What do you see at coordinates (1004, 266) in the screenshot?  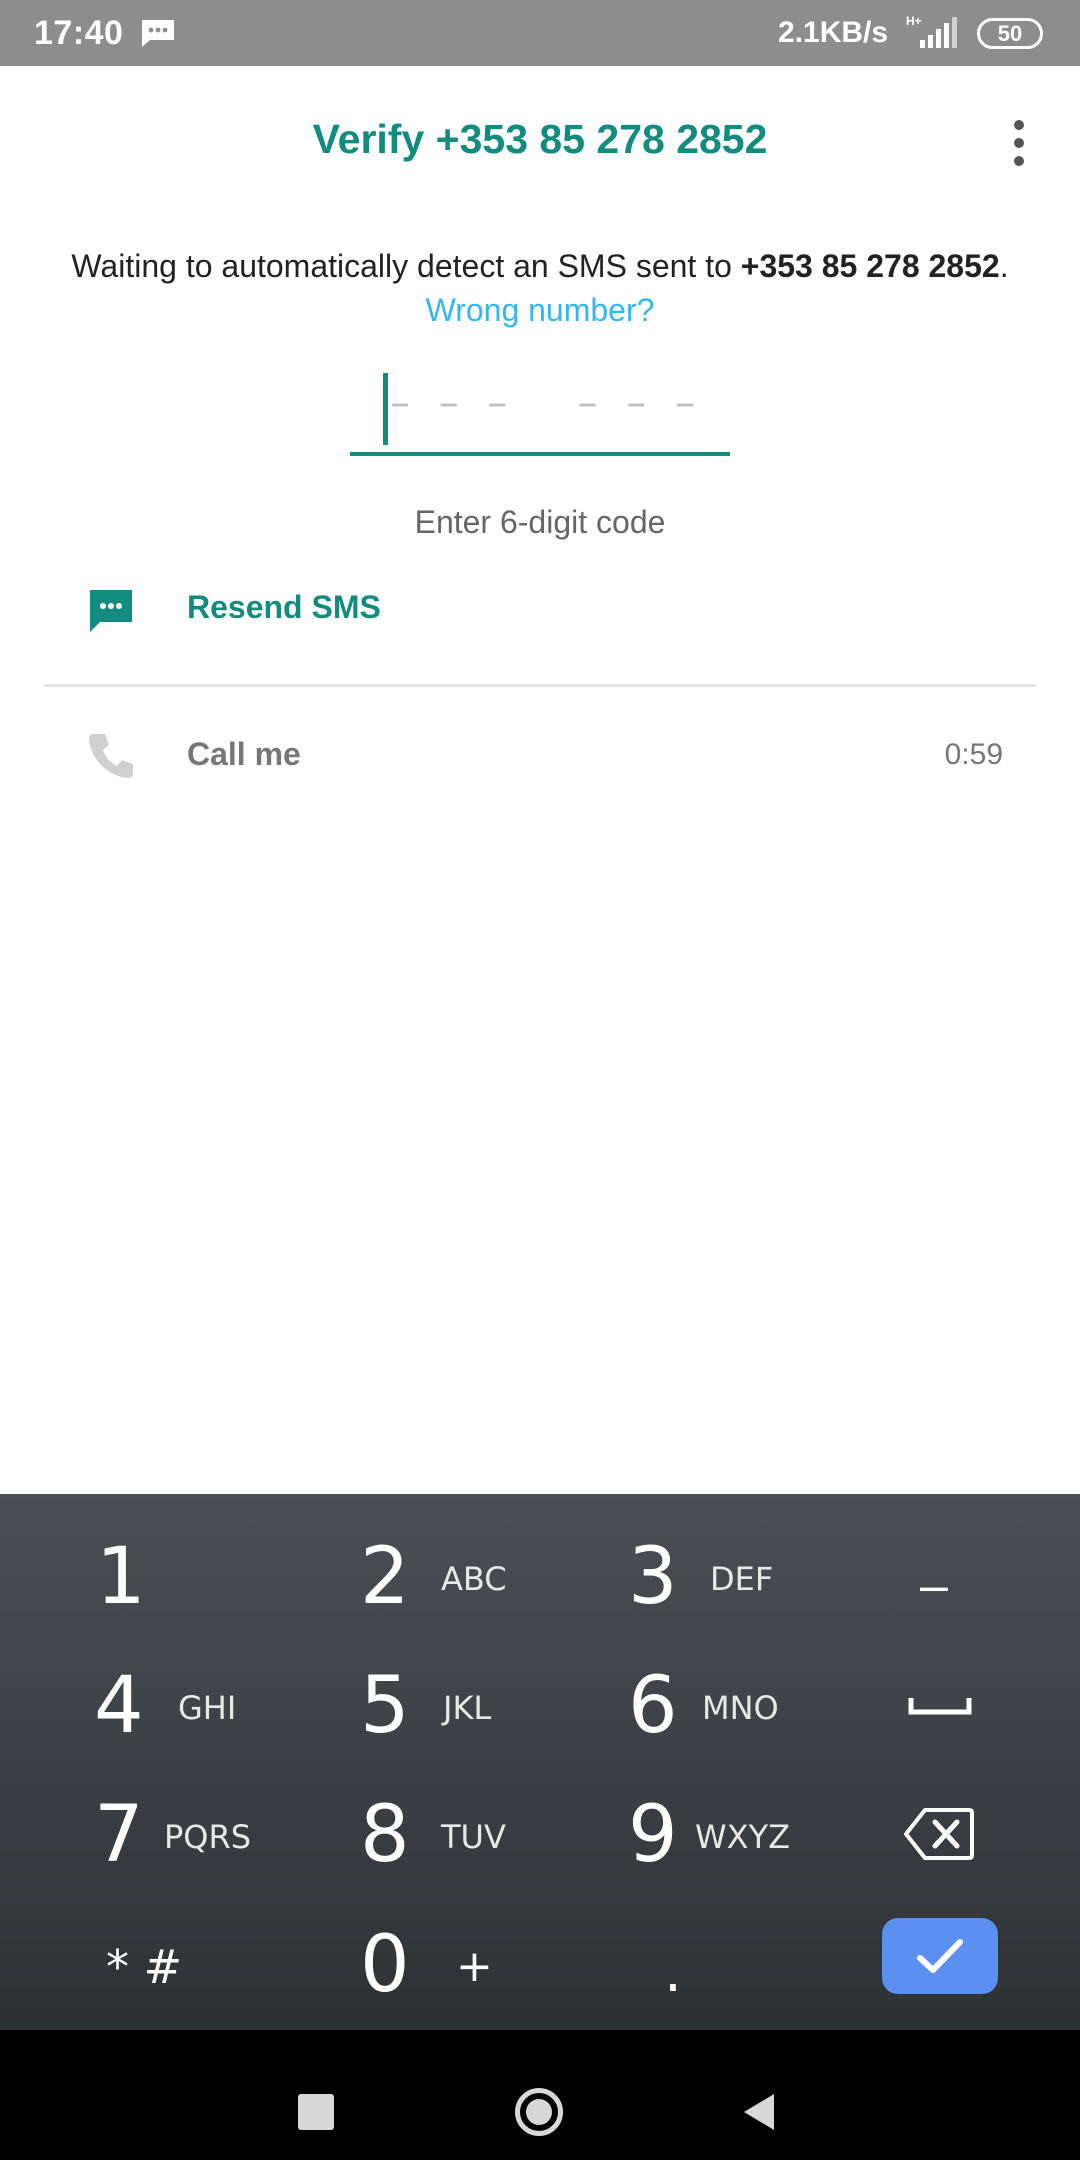 I see `description-suffix: .` at bounding box center [1004, 266].